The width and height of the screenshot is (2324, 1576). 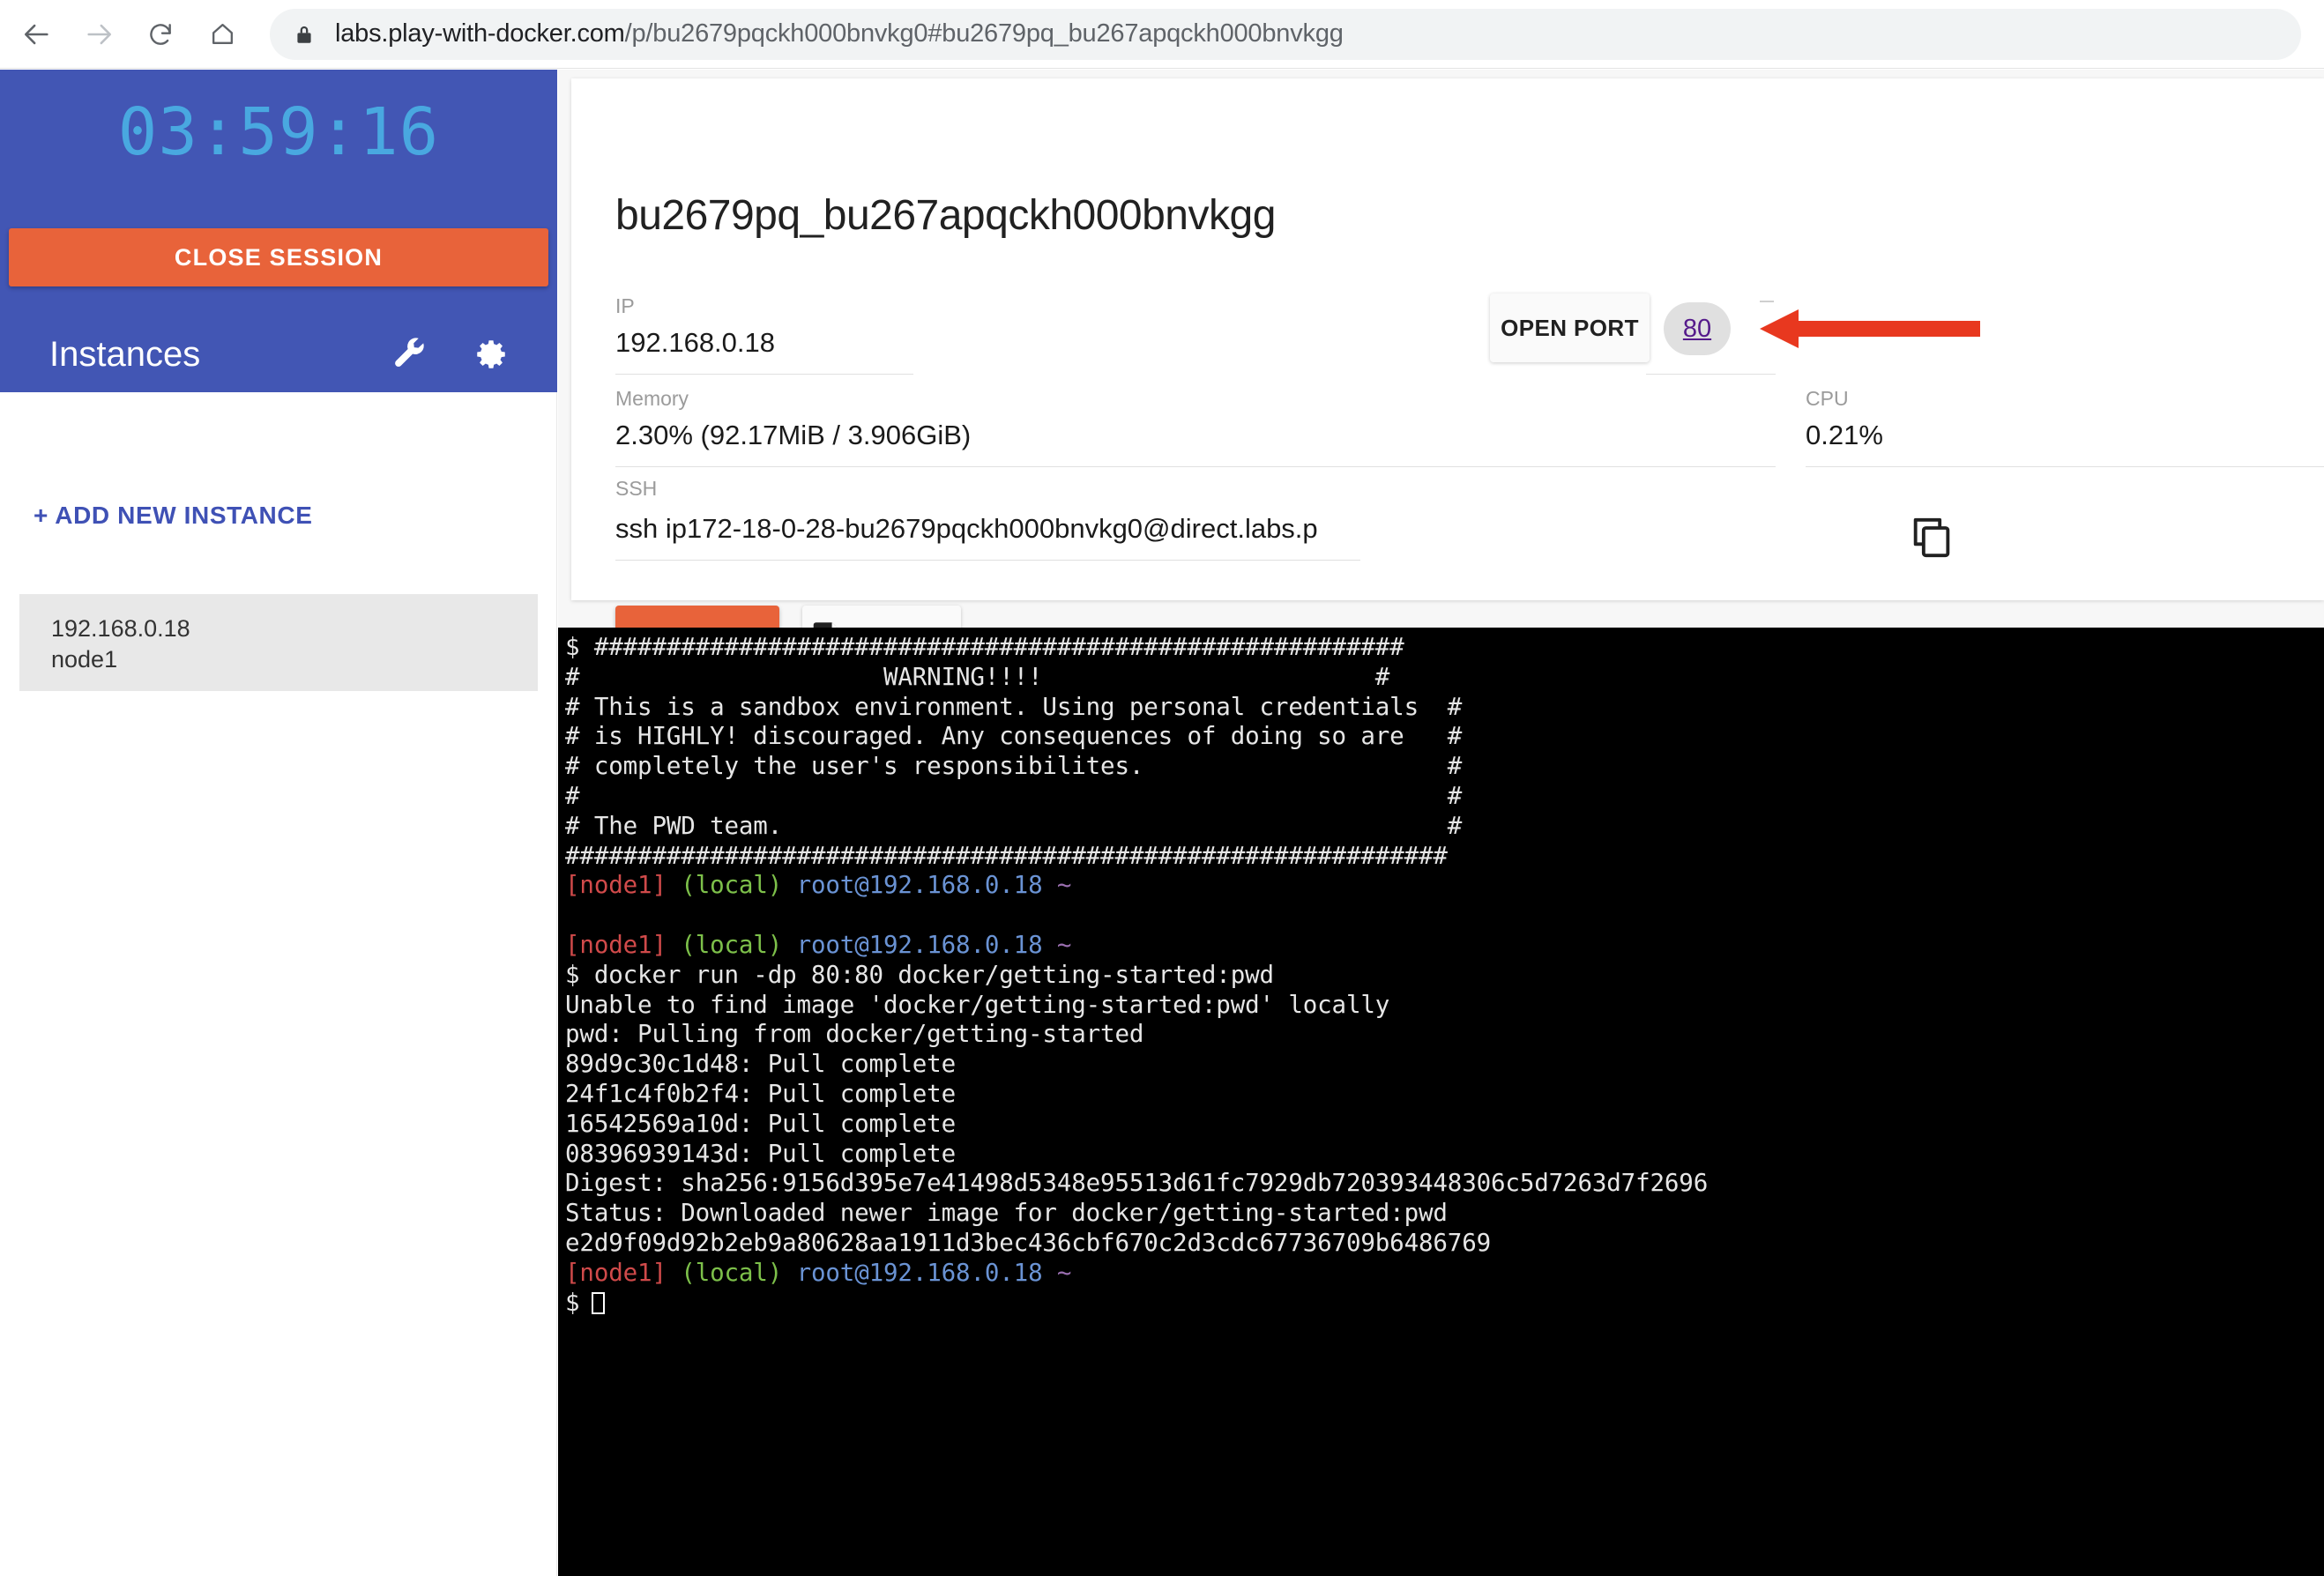 I want to click on cpu-underline, so click(x=2065, y=466).